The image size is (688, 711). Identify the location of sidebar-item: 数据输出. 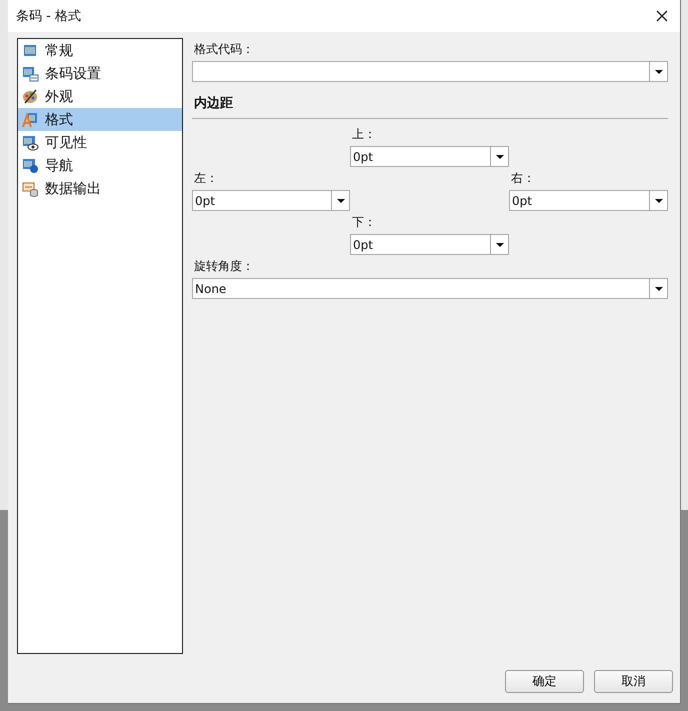
(100, 188).